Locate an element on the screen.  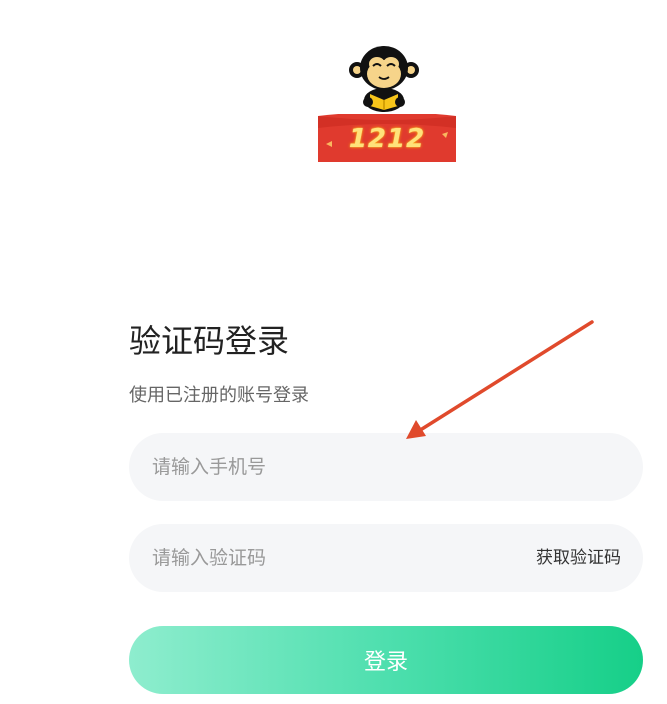
verification-code-field: 获取验证码 is located at coordinates (386, 558).